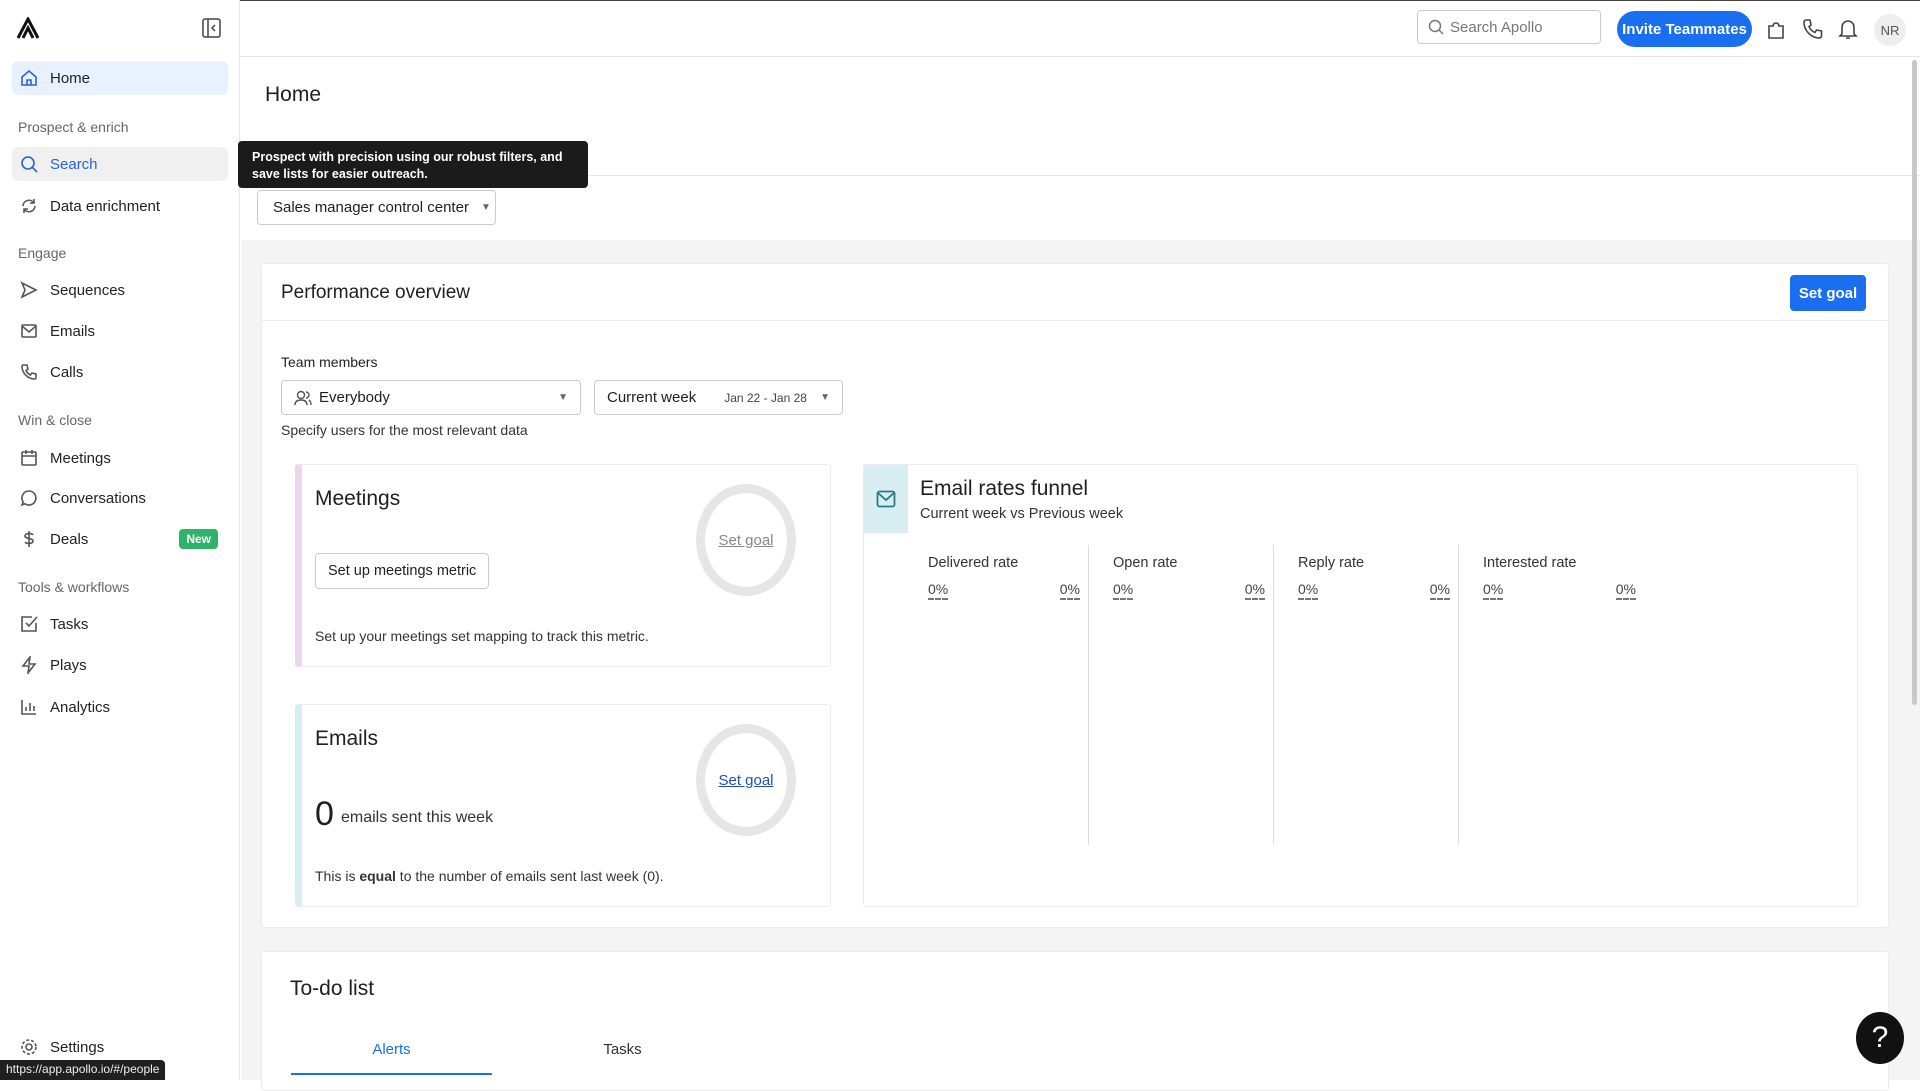 The height and width of the screenshot is (1091, 1920). I want to click on sidebar-item-plays: Plays, so click(120, 665).